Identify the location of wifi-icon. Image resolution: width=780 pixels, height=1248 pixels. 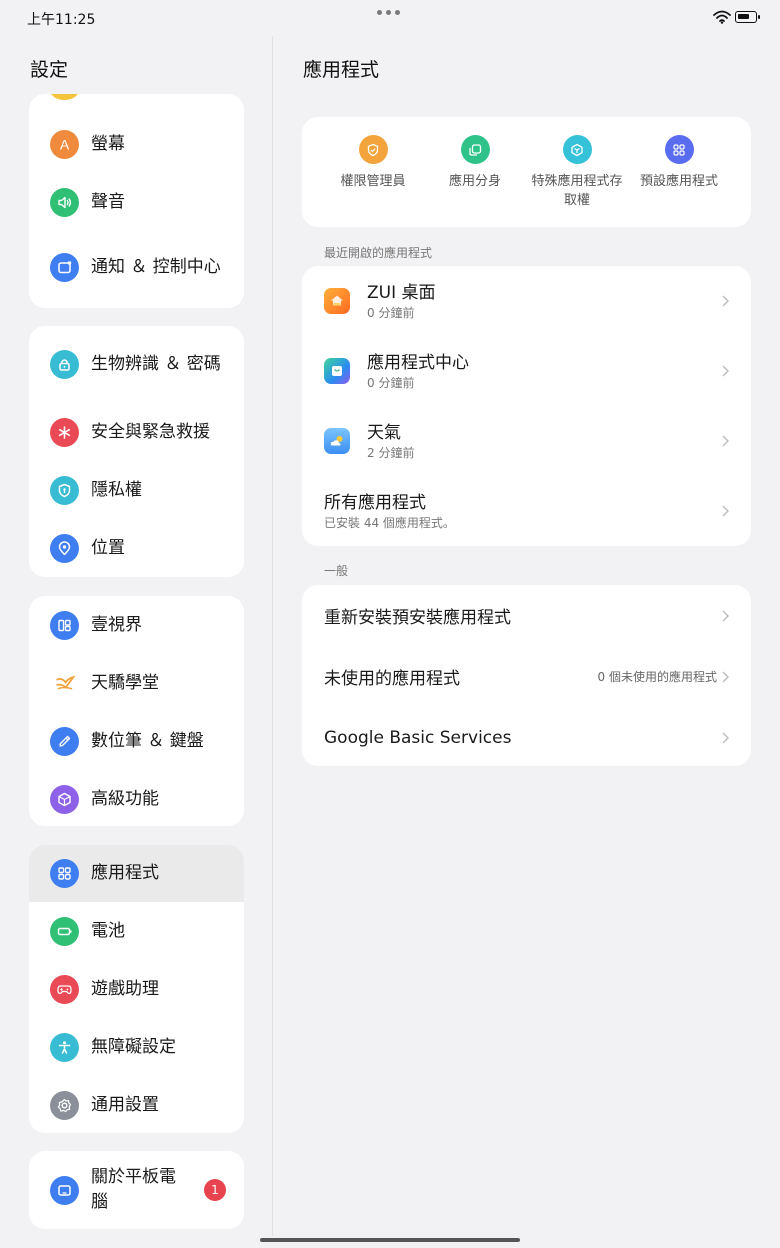
(722, 17).